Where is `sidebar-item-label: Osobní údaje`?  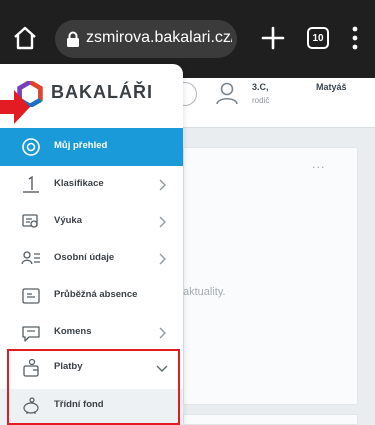 sidebar-item-label: Osobní údaje is located at coordinates (84, 257).